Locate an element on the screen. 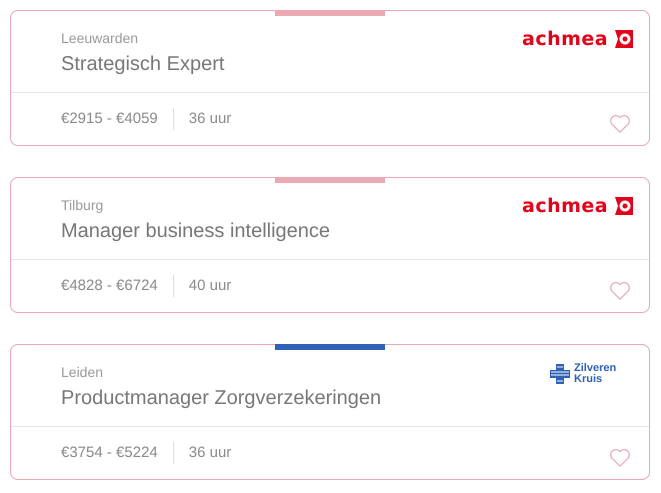 The image size is (661, 493). salary-range: €4828 - €6724 is located at coordinates (109, 286).